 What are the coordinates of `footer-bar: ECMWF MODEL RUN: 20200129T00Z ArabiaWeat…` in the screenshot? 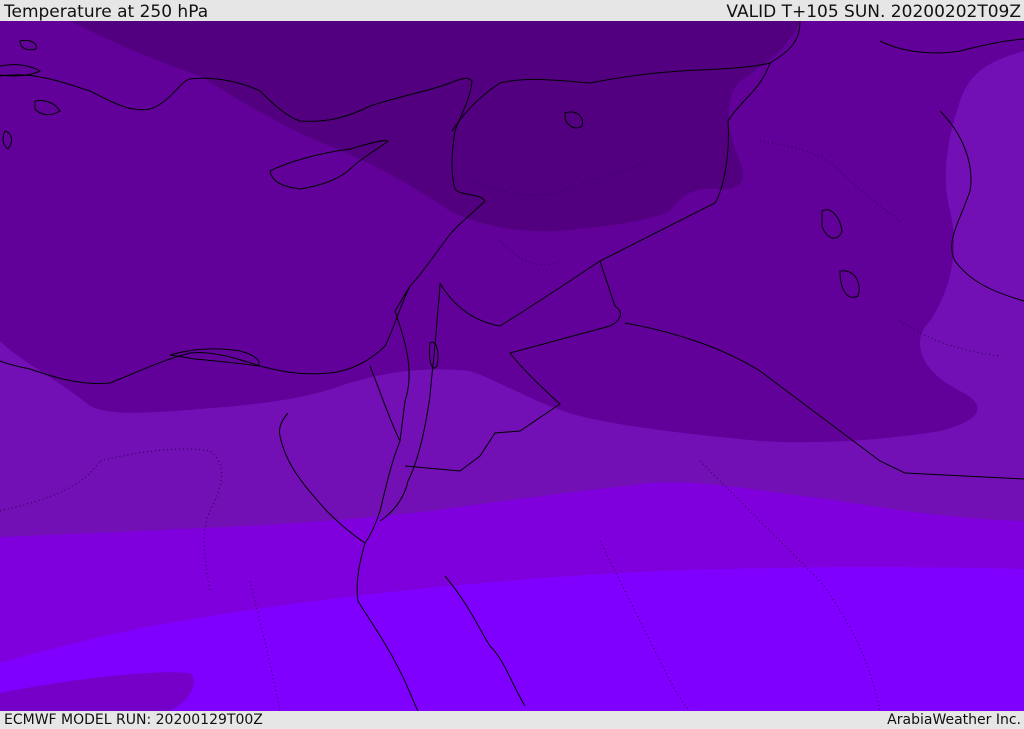 It's located at (512, 720).